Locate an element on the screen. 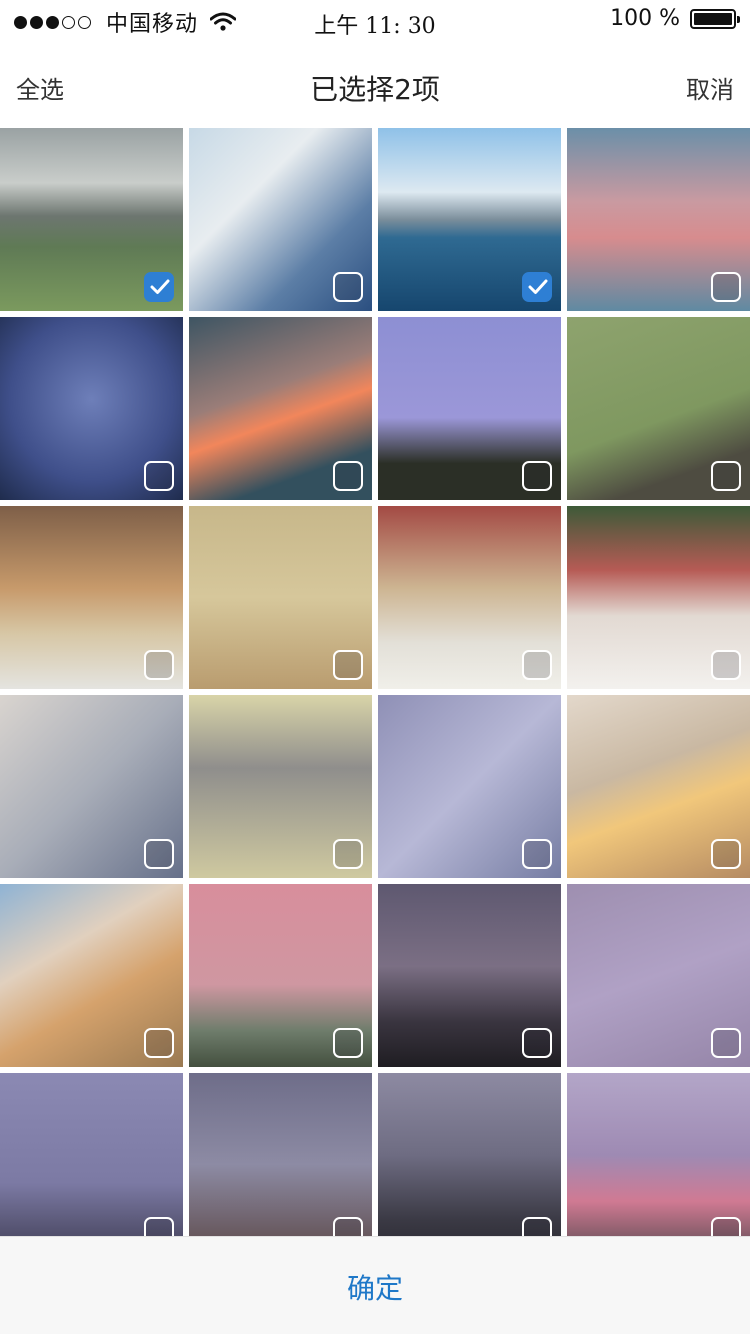  battery-percent: 100 % is located at coordinates (645, 18).